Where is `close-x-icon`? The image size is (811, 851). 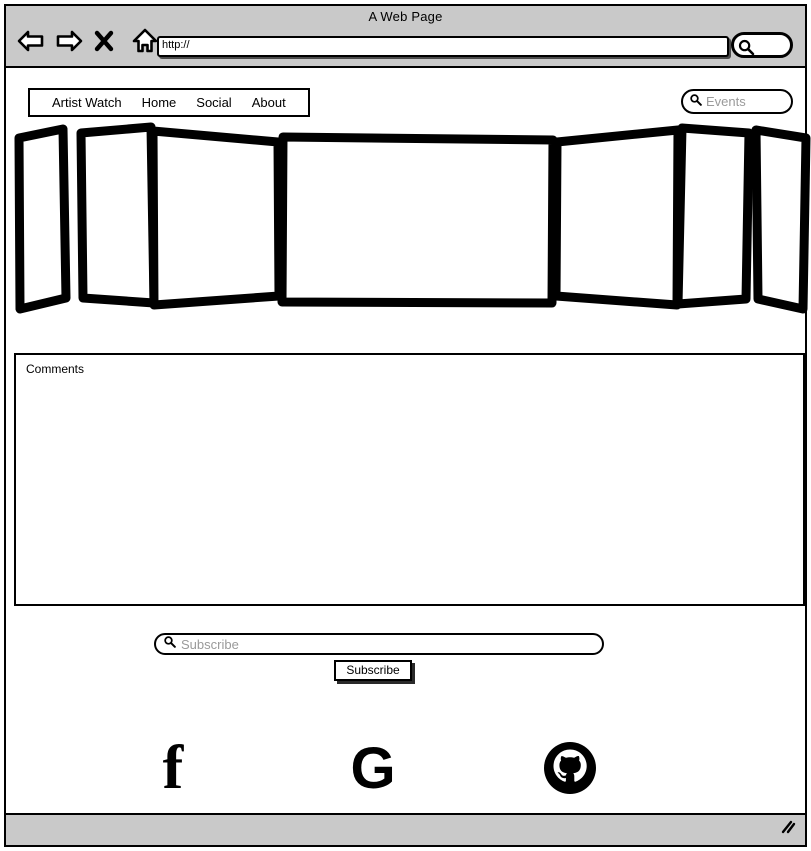 close-x-icon is located at coordinates (107, 41).